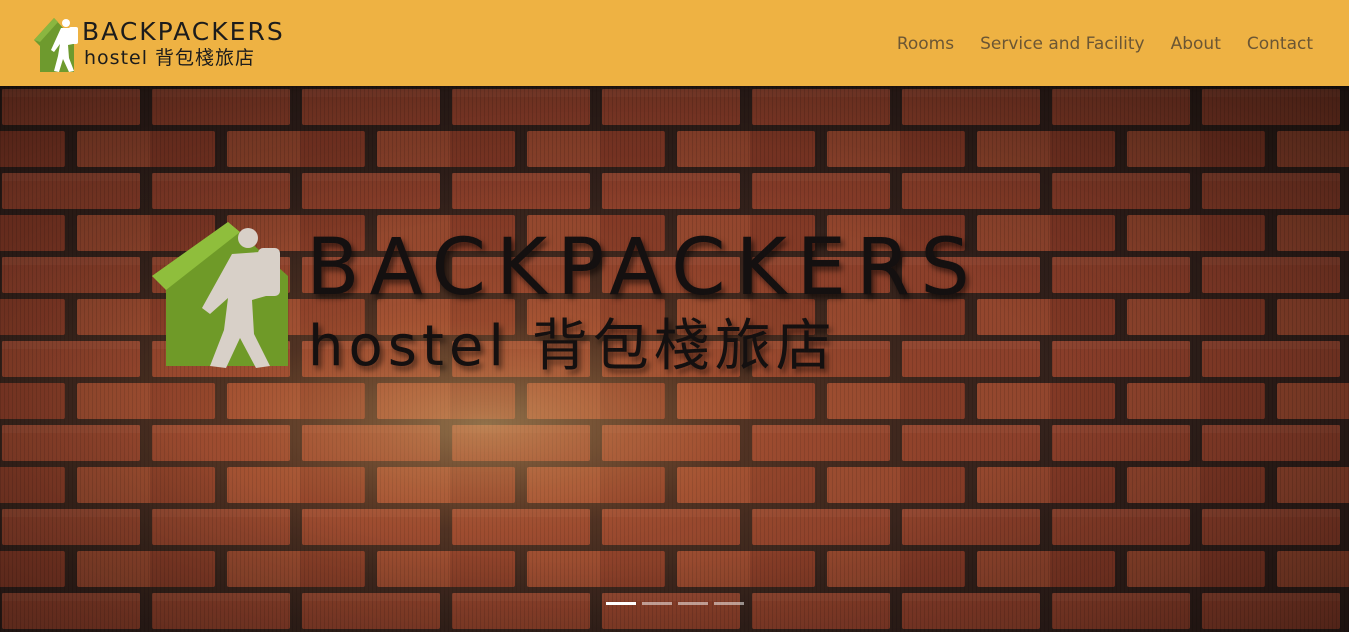 The width and height of the screenshot is (1349, 632). I want to click on wall-sign-title: BACKPACKERS, so click(643, 268).